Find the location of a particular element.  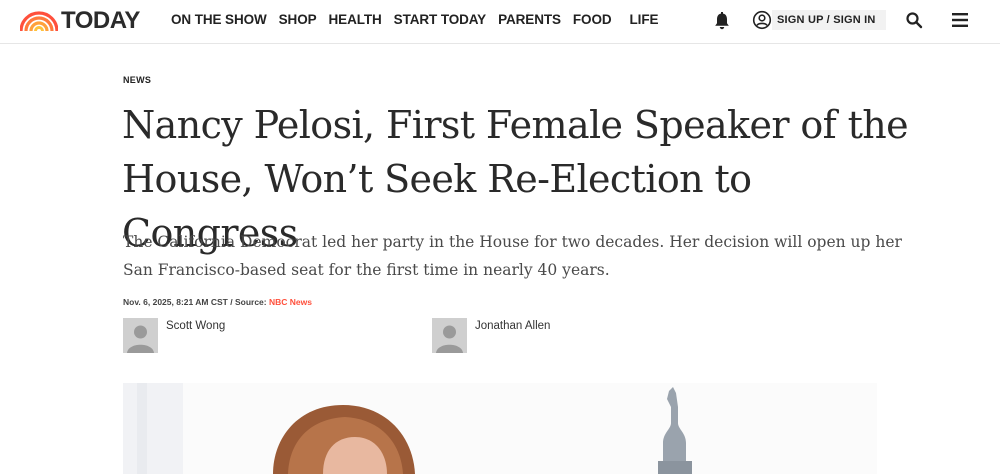

search-icon is located at coordinates (914, 20).